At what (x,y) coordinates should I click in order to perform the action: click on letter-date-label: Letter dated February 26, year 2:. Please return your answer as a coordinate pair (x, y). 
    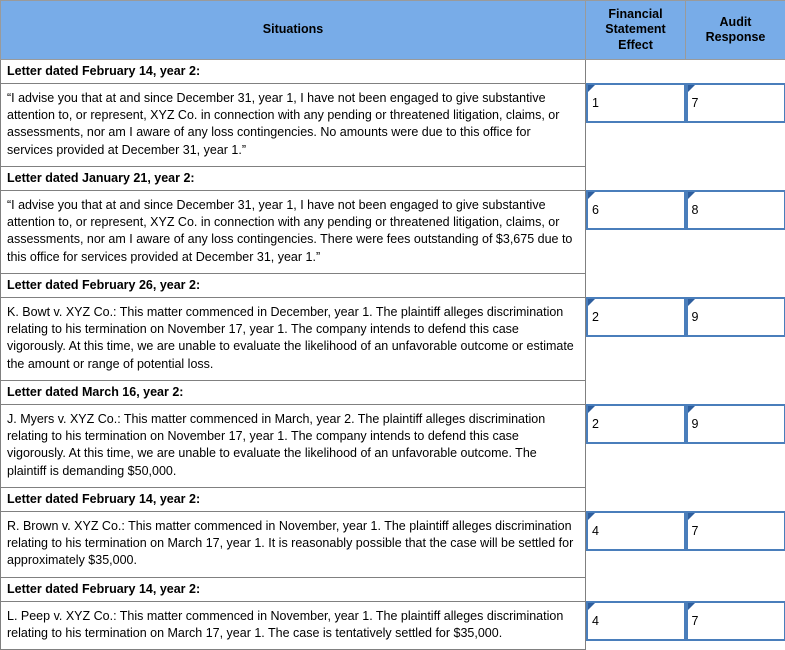
    Looking at the image, I should click on (293, 285).